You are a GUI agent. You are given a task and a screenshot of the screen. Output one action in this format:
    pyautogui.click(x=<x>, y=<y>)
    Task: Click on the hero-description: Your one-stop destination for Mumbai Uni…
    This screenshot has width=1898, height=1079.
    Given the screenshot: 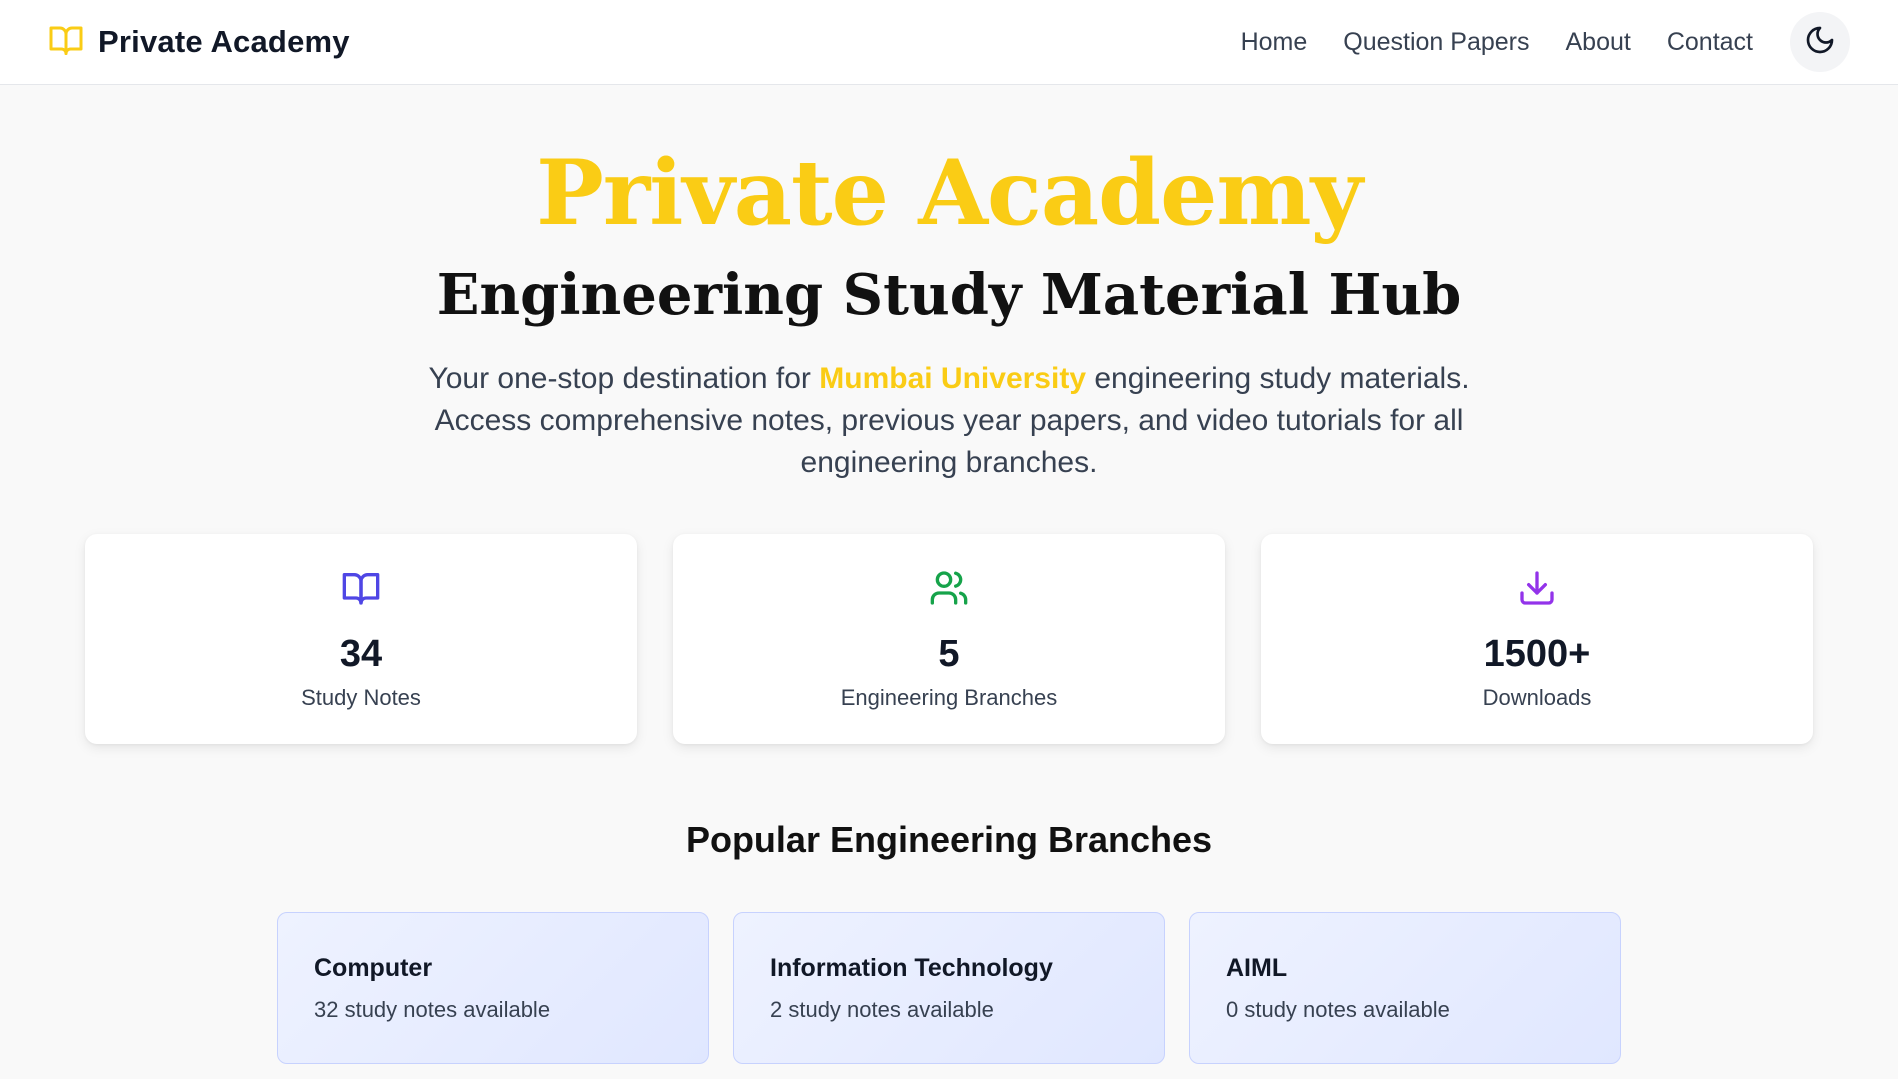 What is the action you would take?
    pyautogui.click(x=949, y=421)
    